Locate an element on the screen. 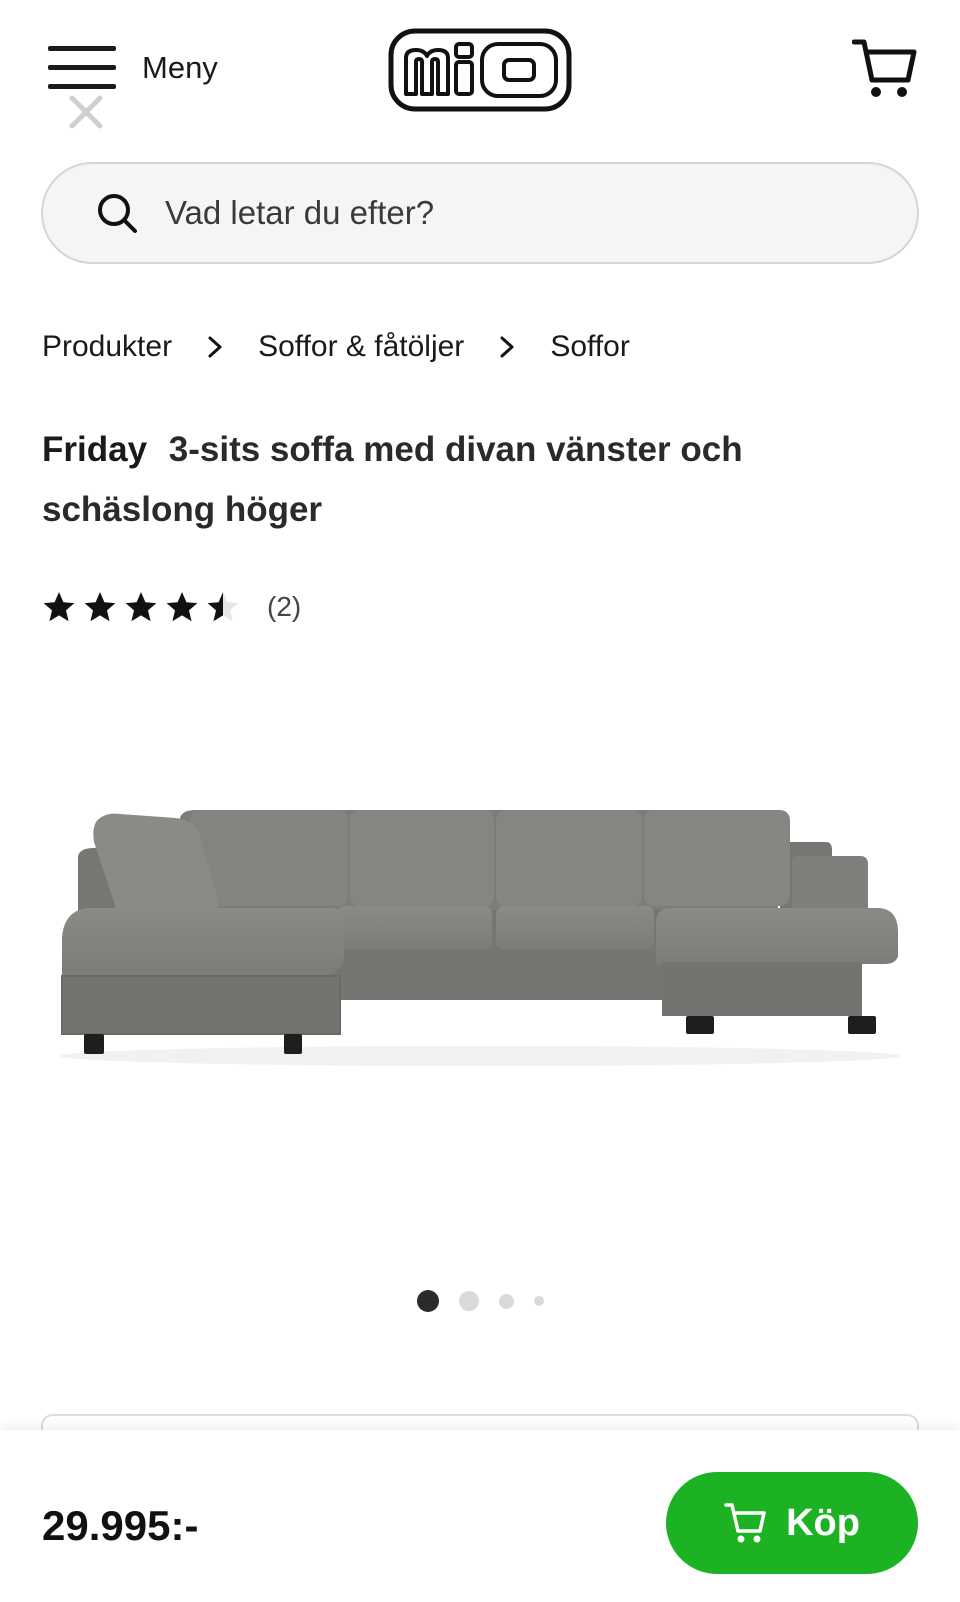  header: Meny is located at coordinates (480, 75).